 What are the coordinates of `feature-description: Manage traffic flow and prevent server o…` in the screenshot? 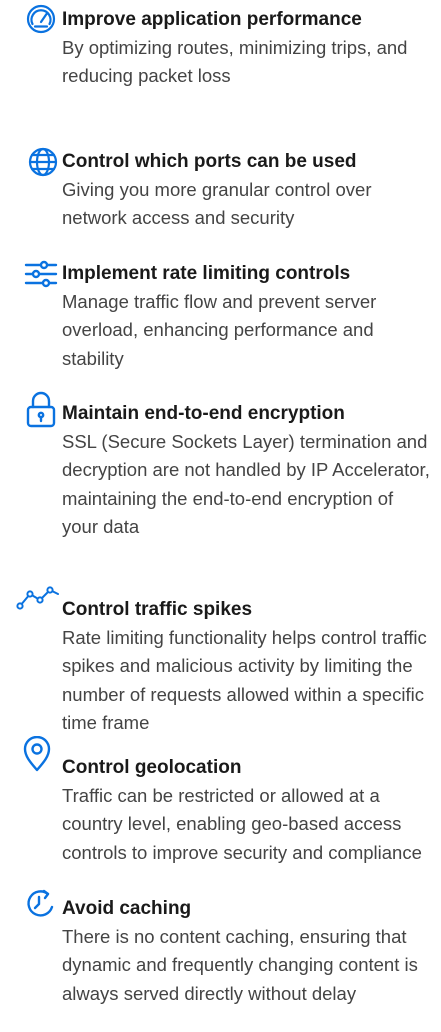 It's located at (219, 330).